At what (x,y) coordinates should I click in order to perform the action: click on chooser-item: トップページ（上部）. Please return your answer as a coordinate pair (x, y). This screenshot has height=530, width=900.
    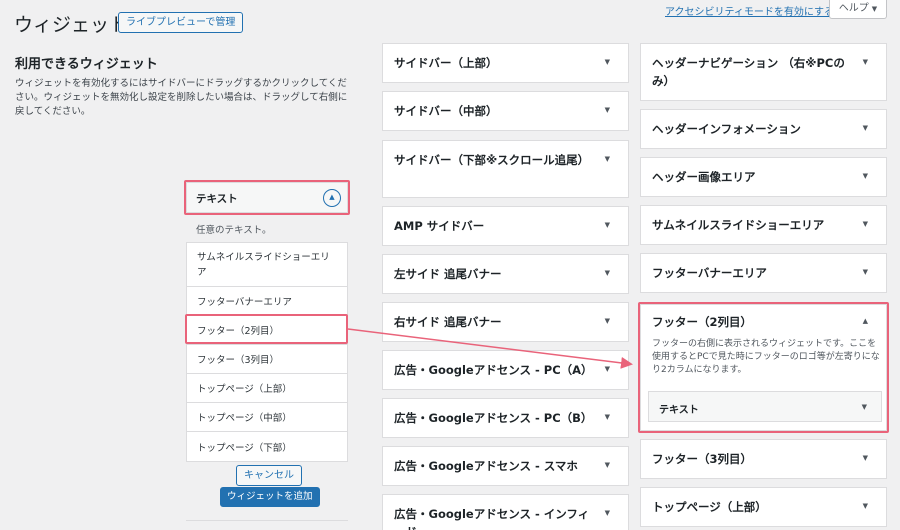
    Looking at the image, I should click on (267, 388).